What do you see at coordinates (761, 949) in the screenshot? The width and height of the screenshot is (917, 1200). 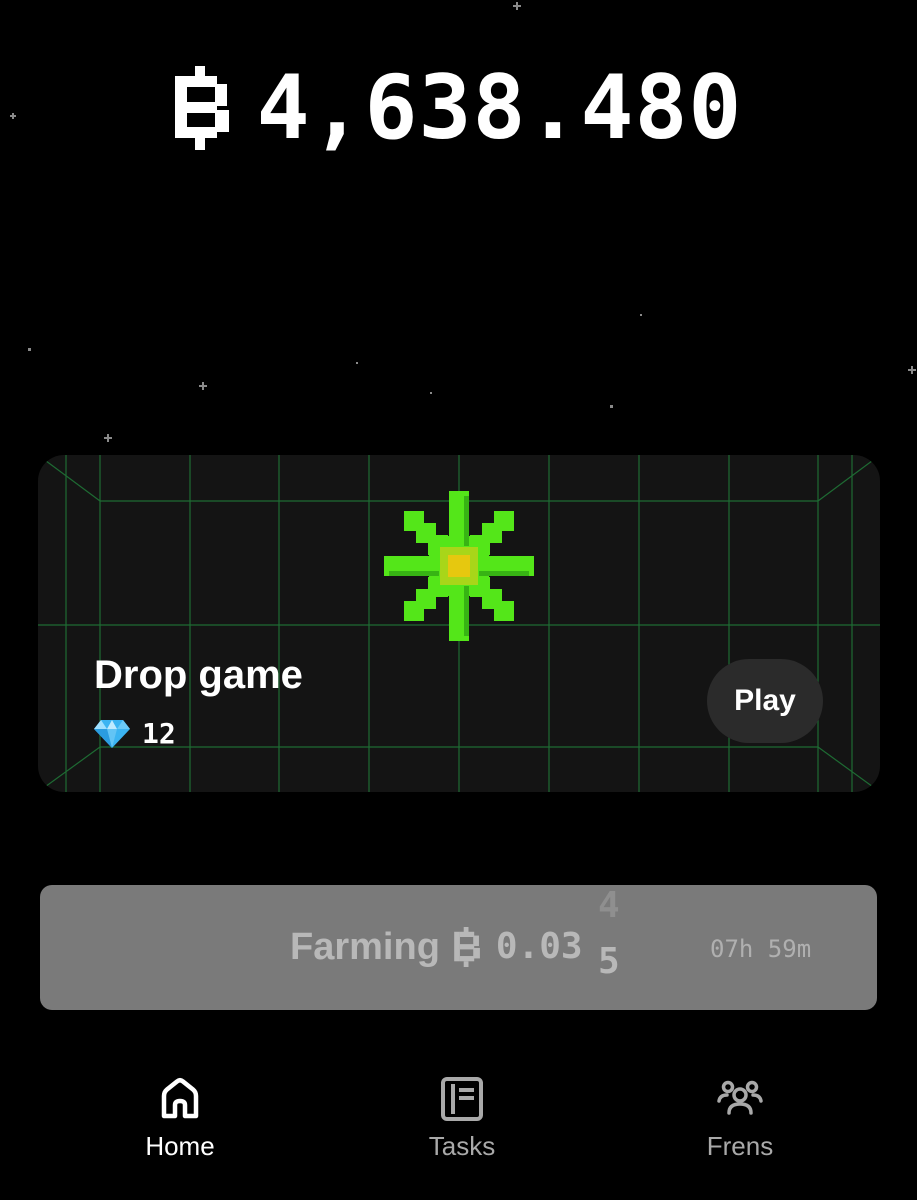 I see `farming-timer: 07h 59m` at bounding box center [761, 949].